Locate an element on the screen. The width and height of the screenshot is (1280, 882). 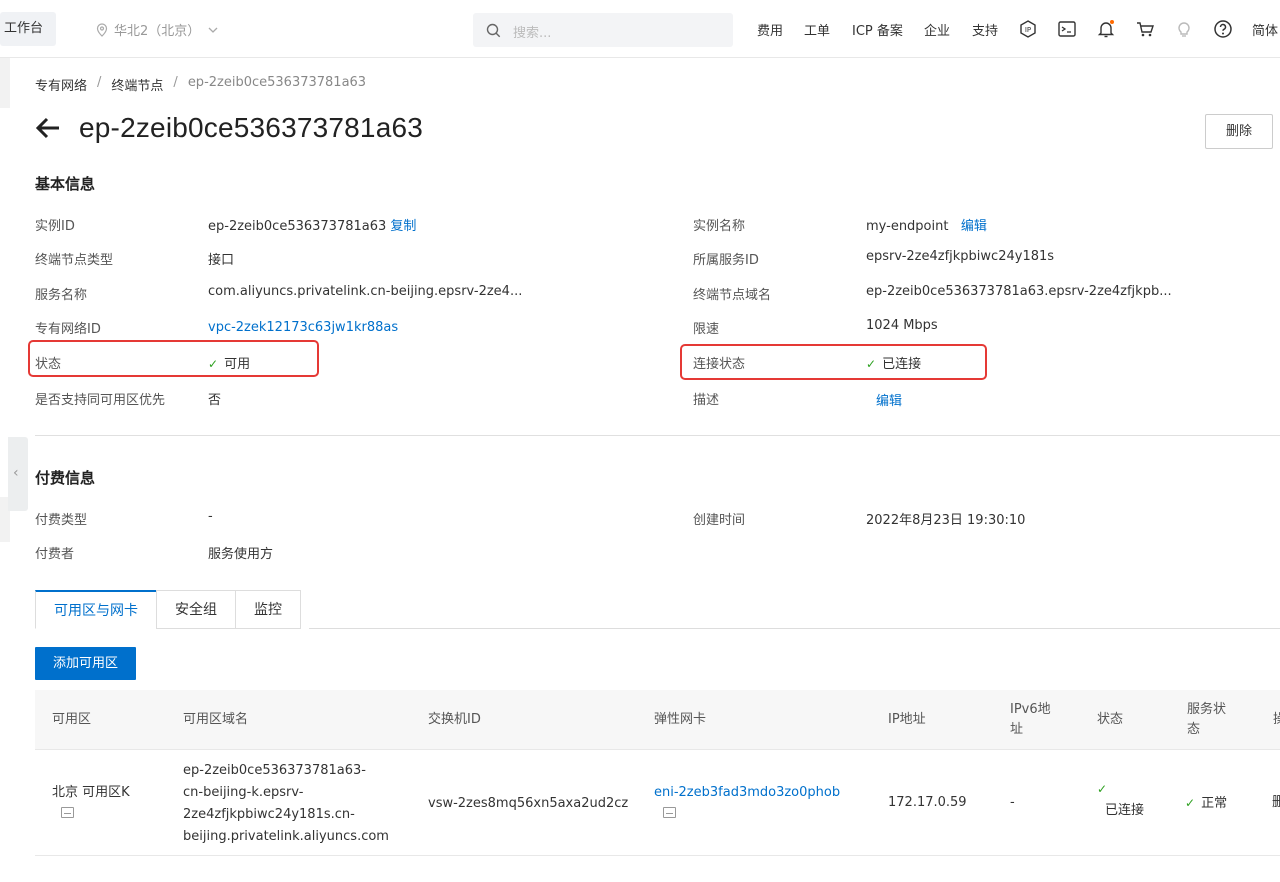
status-value: ✓ 可用 is located at coordinates (229, 362).